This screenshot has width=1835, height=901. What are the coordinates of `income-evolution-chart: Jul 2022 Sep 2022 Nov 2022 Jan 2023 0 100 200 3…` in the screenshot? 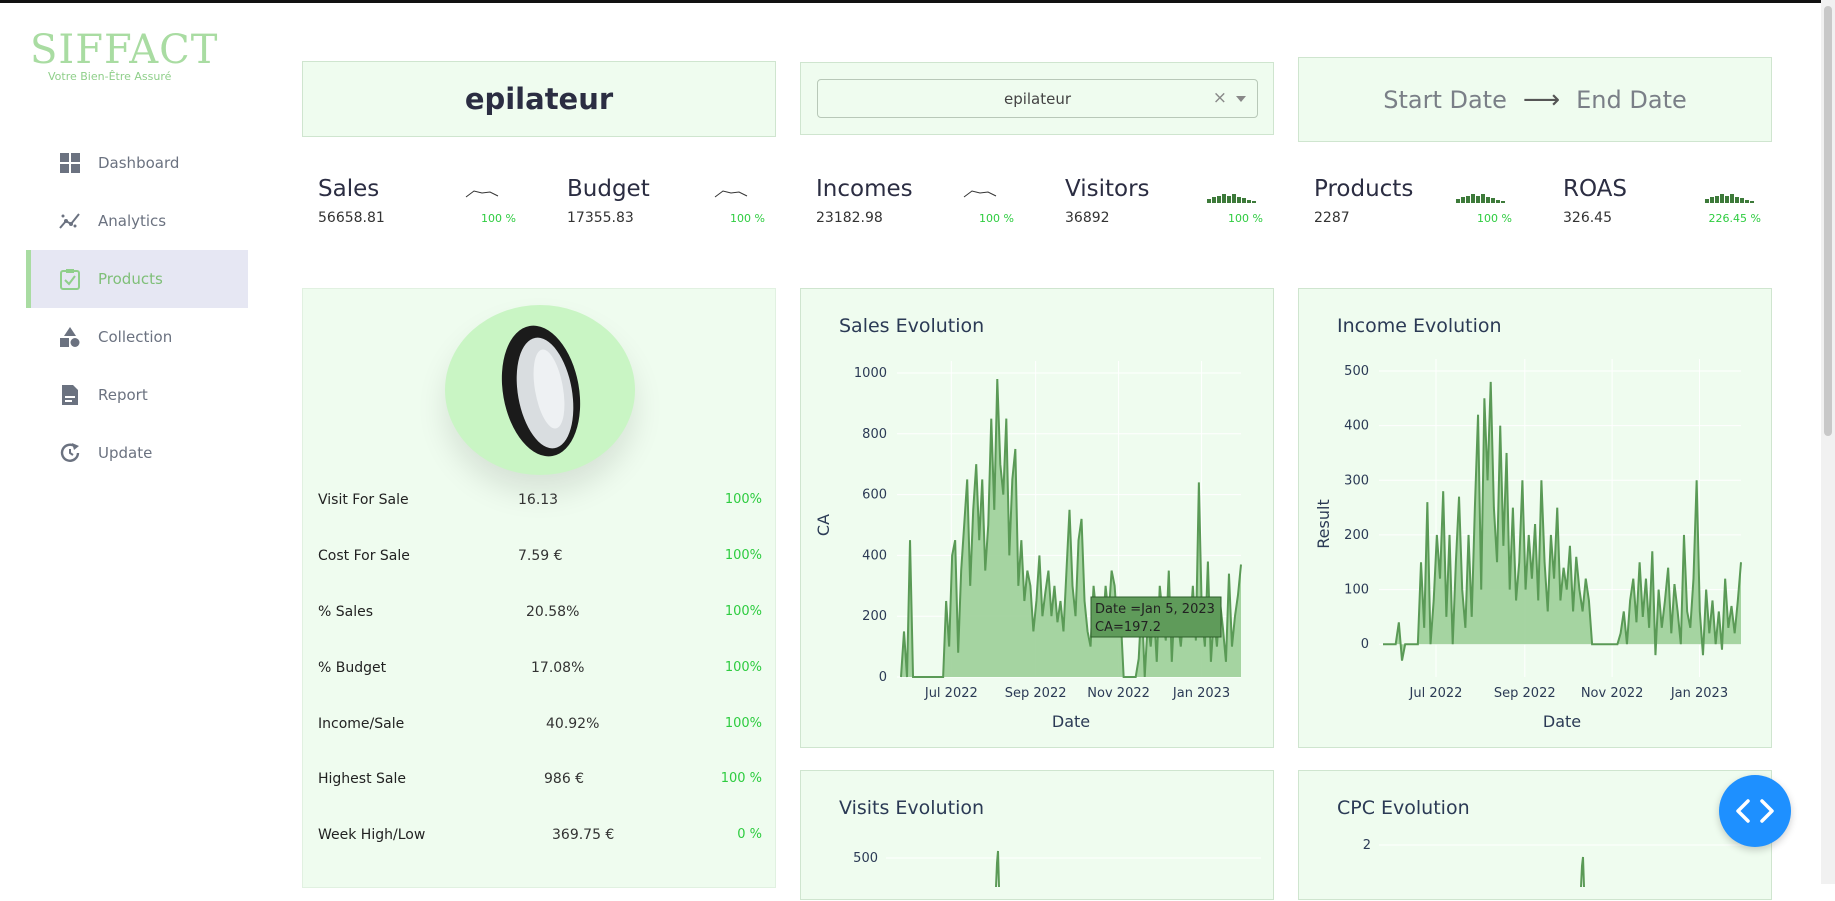 It's located at (1536, 519).